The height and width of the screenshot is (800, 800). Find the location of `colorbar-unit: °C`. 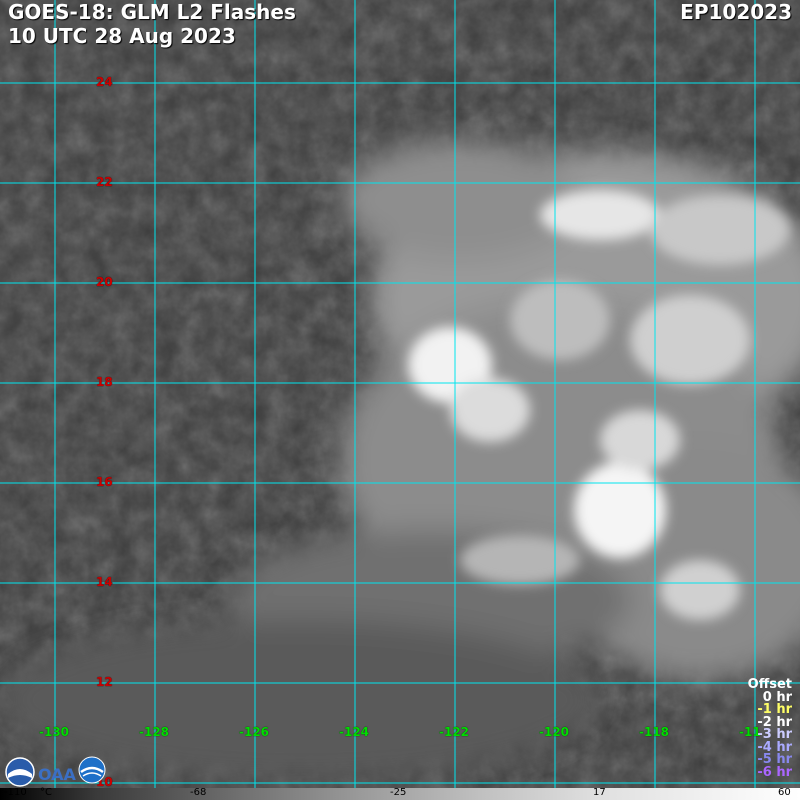

colorbar-unit: °C is located at coordinates (46, 792).